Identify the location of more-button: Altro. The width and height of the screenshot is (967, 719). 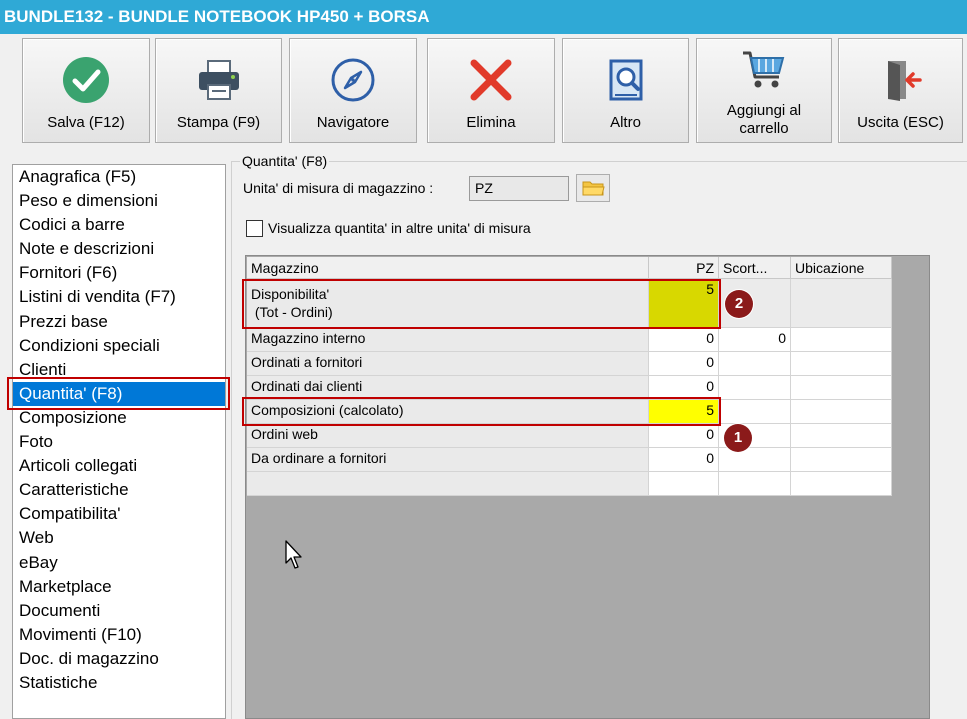
(625, 90).